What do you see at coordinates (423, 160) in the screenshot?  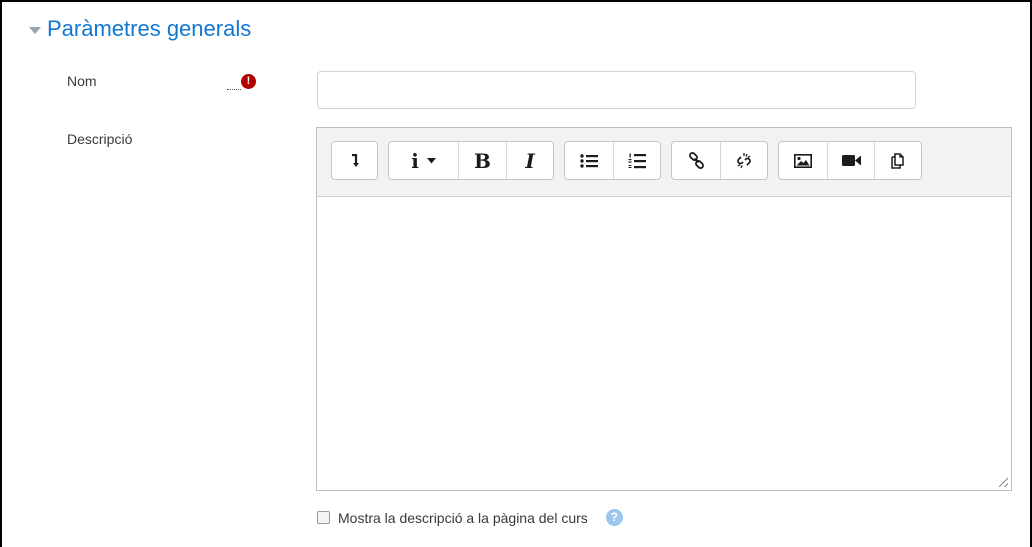 I see `paragraph-styles-button: i` at bounding box center [423, 160].